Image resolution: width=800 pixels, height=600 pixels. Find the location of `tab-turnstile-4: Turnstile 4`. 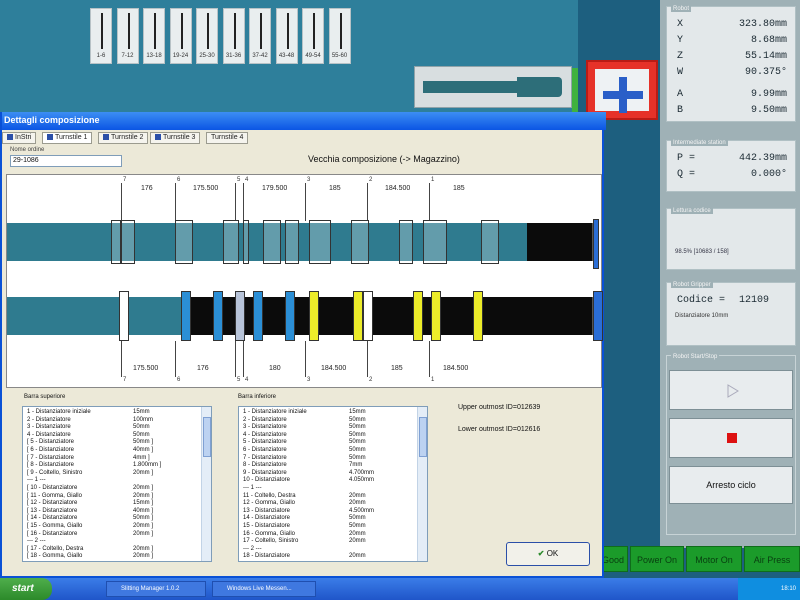

tab-turnstile-4: Turnstile 4 is located at coordinates (227, 138).